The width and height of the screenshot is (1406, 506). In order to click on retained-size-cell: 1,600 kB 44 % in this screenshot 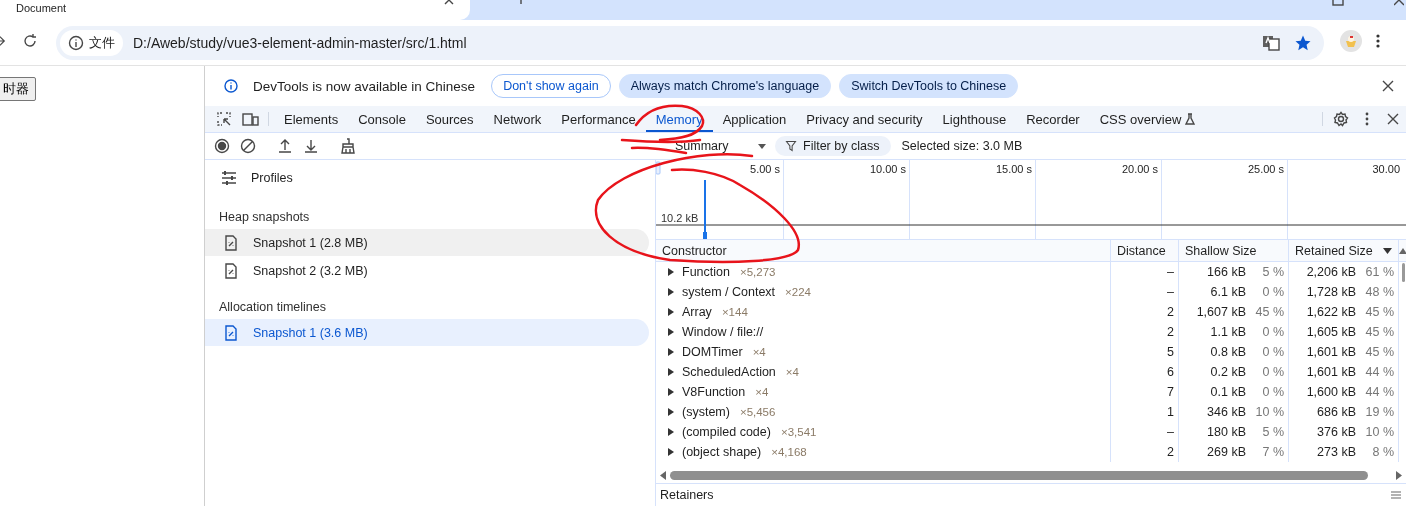, I will do `click(1344, 392)`.